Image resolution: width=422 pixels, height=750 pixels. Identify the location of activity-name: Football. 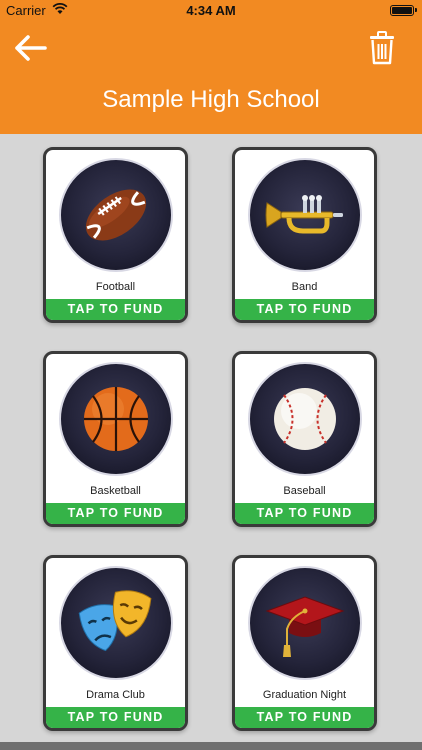
(115, 287).